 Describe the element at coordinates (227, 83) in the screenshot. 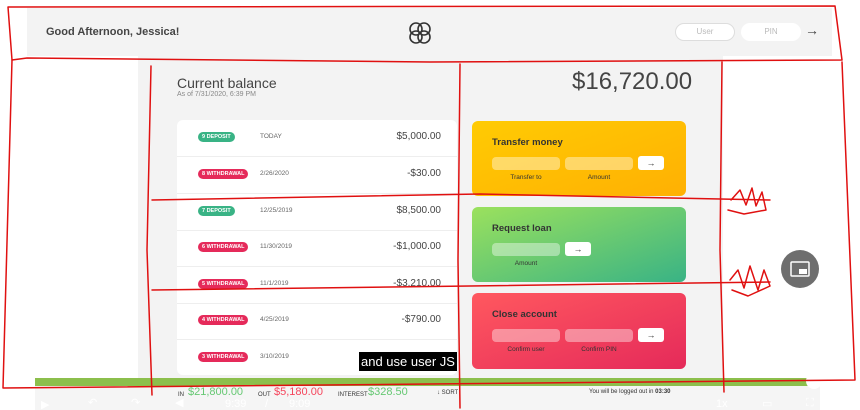

I see `balance-label: Current balance` at that location.